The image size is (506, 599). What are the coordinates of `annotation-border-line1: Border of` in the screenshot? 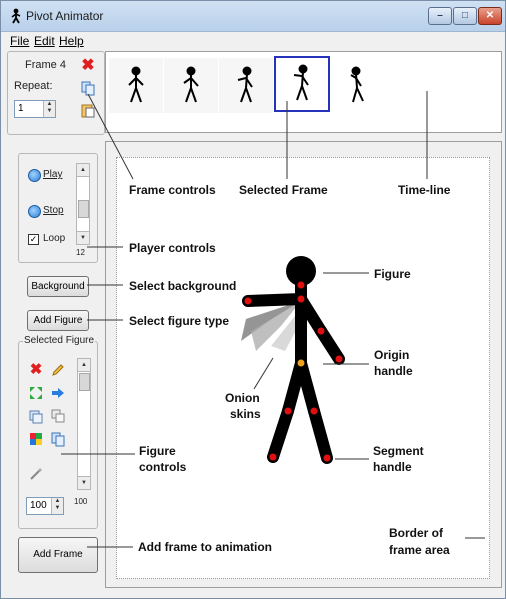 It's located at (416, 533).